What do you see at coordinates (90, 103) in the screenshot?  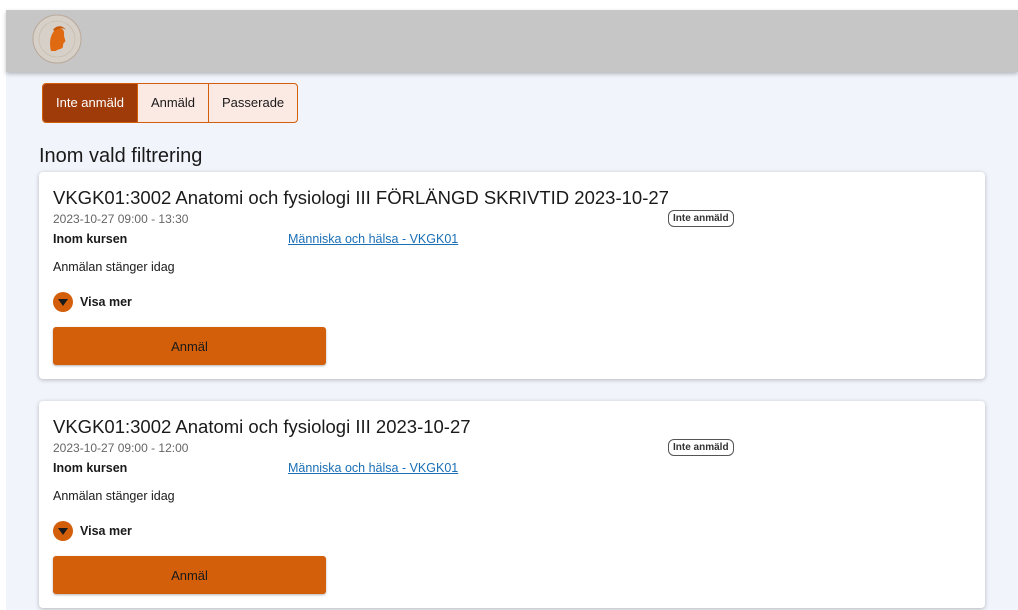 I see `tab-inte-anmald: Inte anmäld` at bounding box center [90, 103].